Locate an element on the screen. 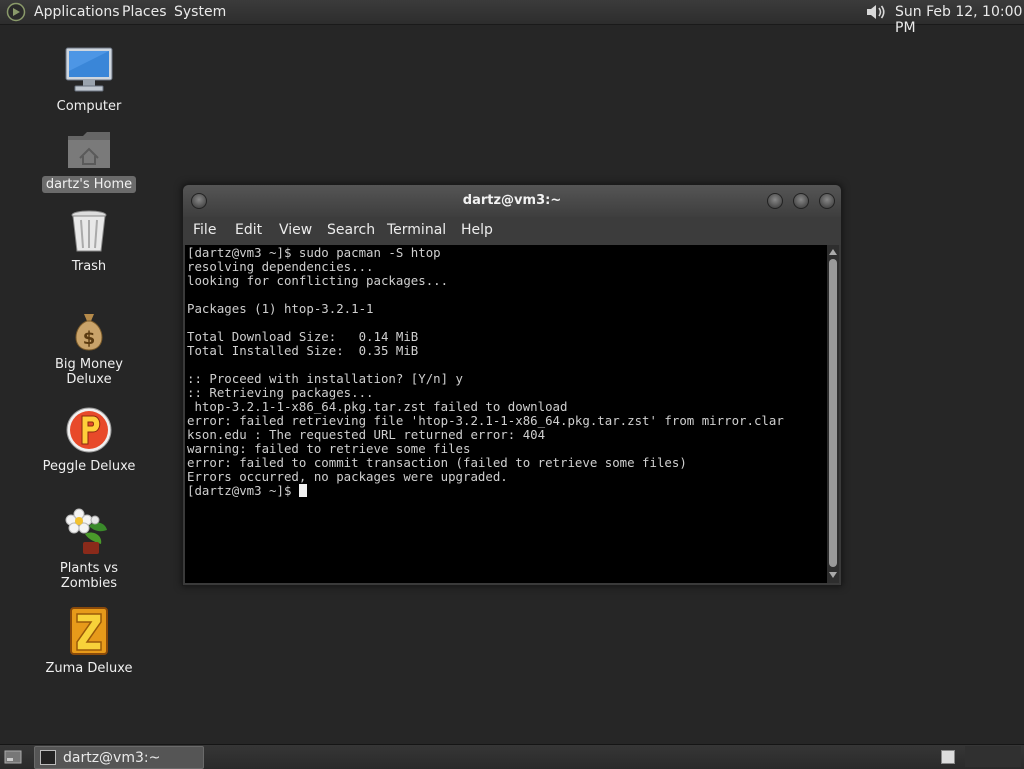 The image size is (1024, 769). window-titlebar: dartz@vm3:~ is located at coordinates (512, 201).